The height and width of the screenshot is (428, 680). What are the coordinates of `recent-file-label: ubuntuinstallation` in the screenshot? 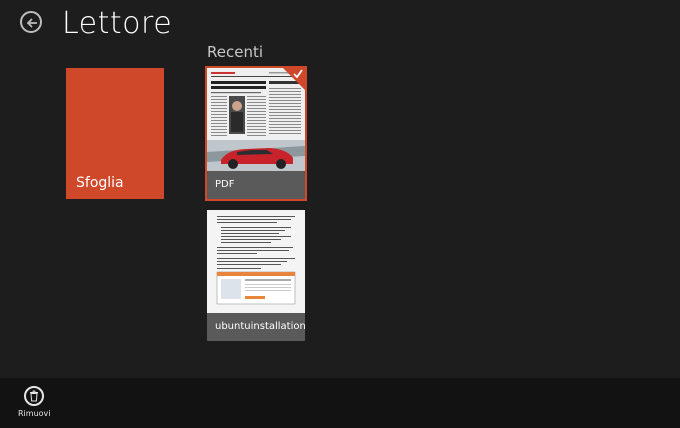 It's located at (256, 327).